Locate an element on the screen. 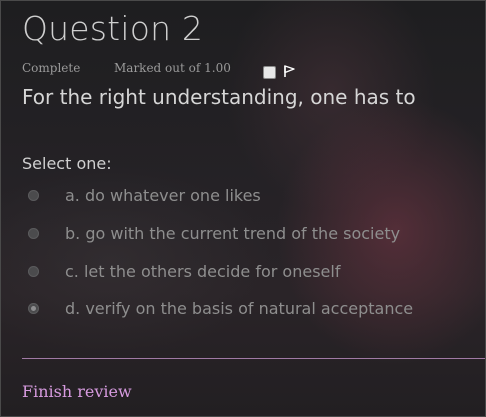 This screenshot has height=417, width=486. radio-option-c is located at coordinates (33, 271).